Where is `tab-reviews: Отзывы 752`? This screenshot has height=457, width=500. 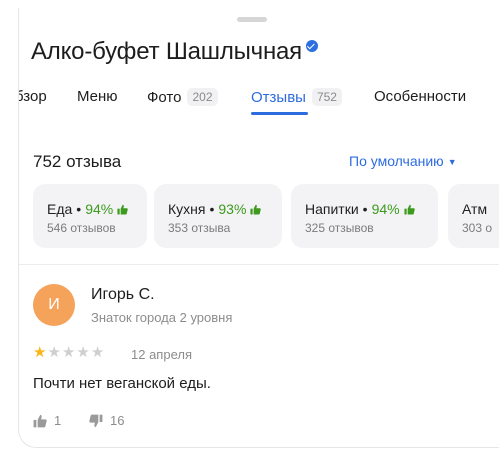 tab-reviews: Отзывы 752 is located at coordinates (296, 97).